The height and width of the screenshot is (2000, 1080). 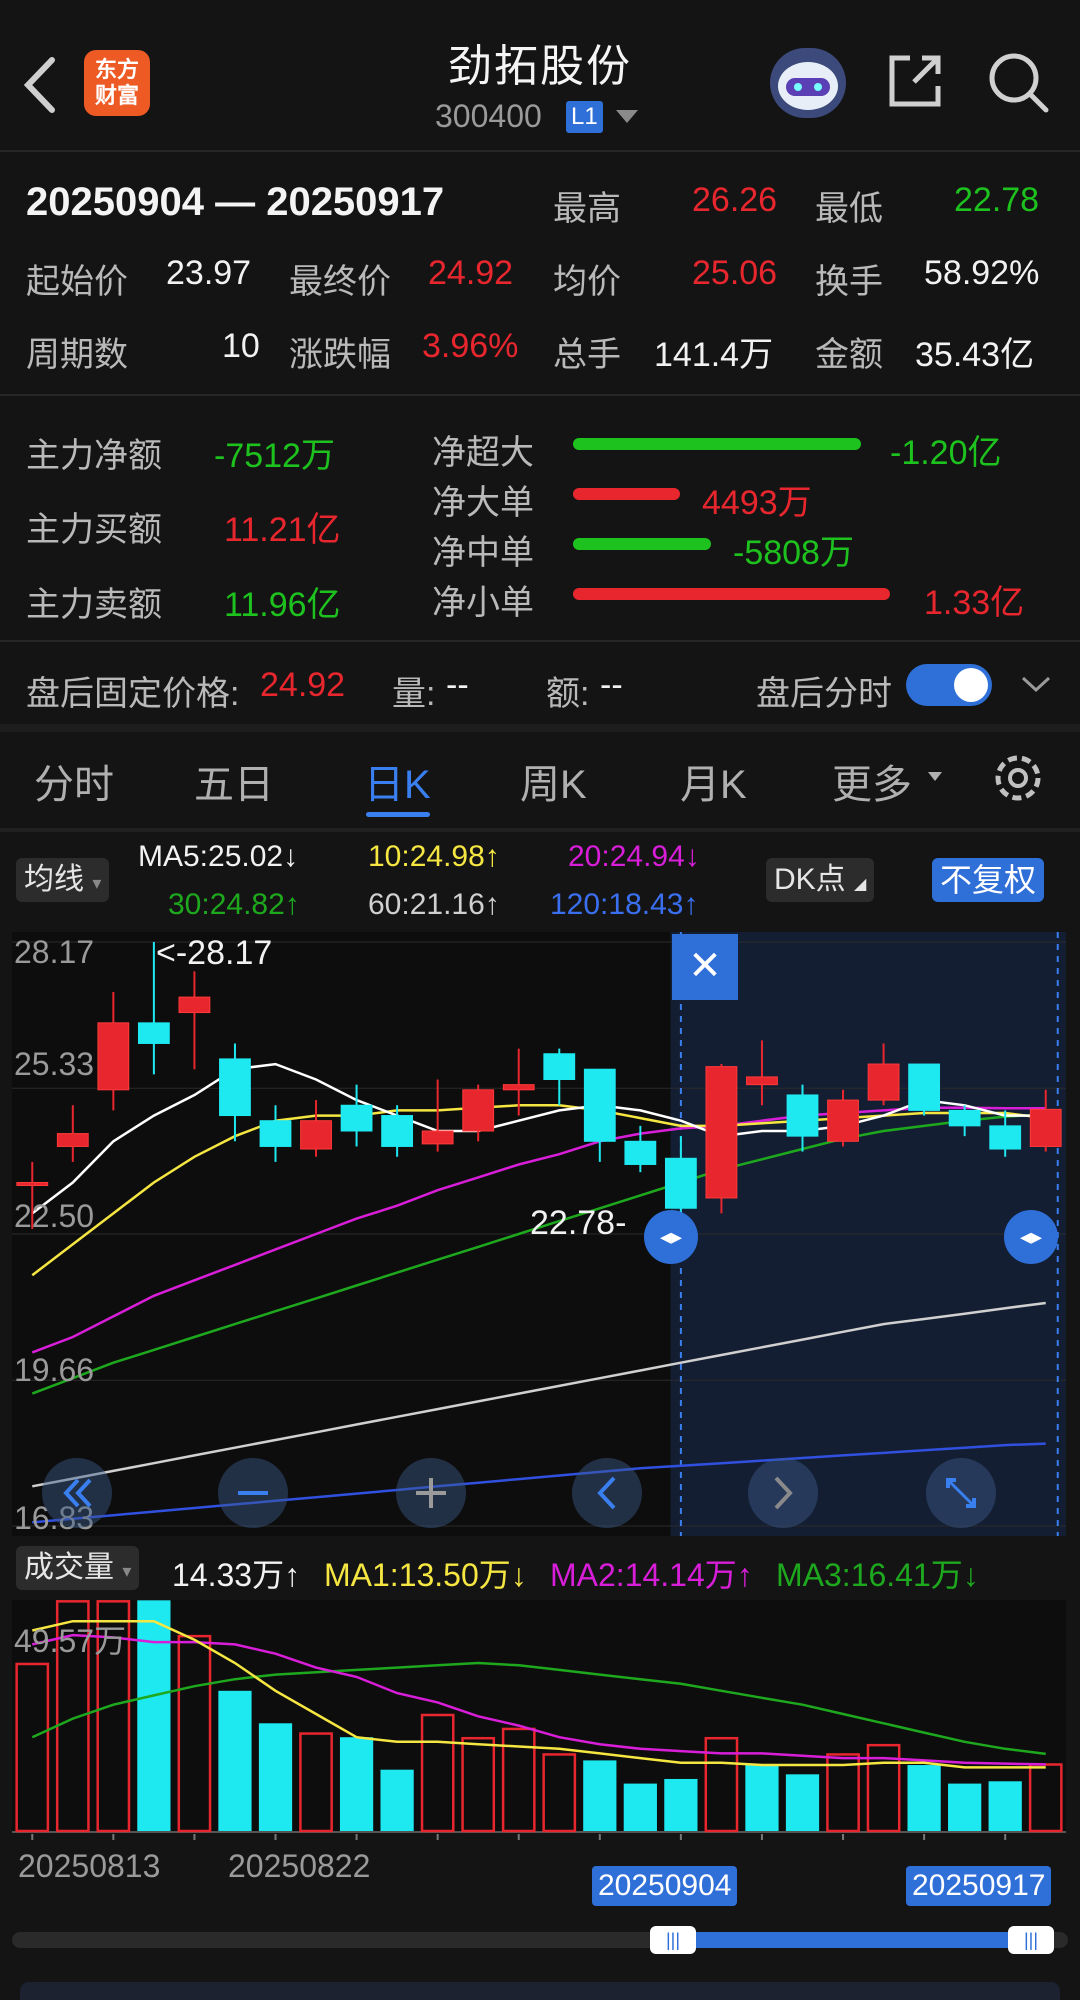 I want to click on flow-large-value: 4493万, so click(x=757, y=503).